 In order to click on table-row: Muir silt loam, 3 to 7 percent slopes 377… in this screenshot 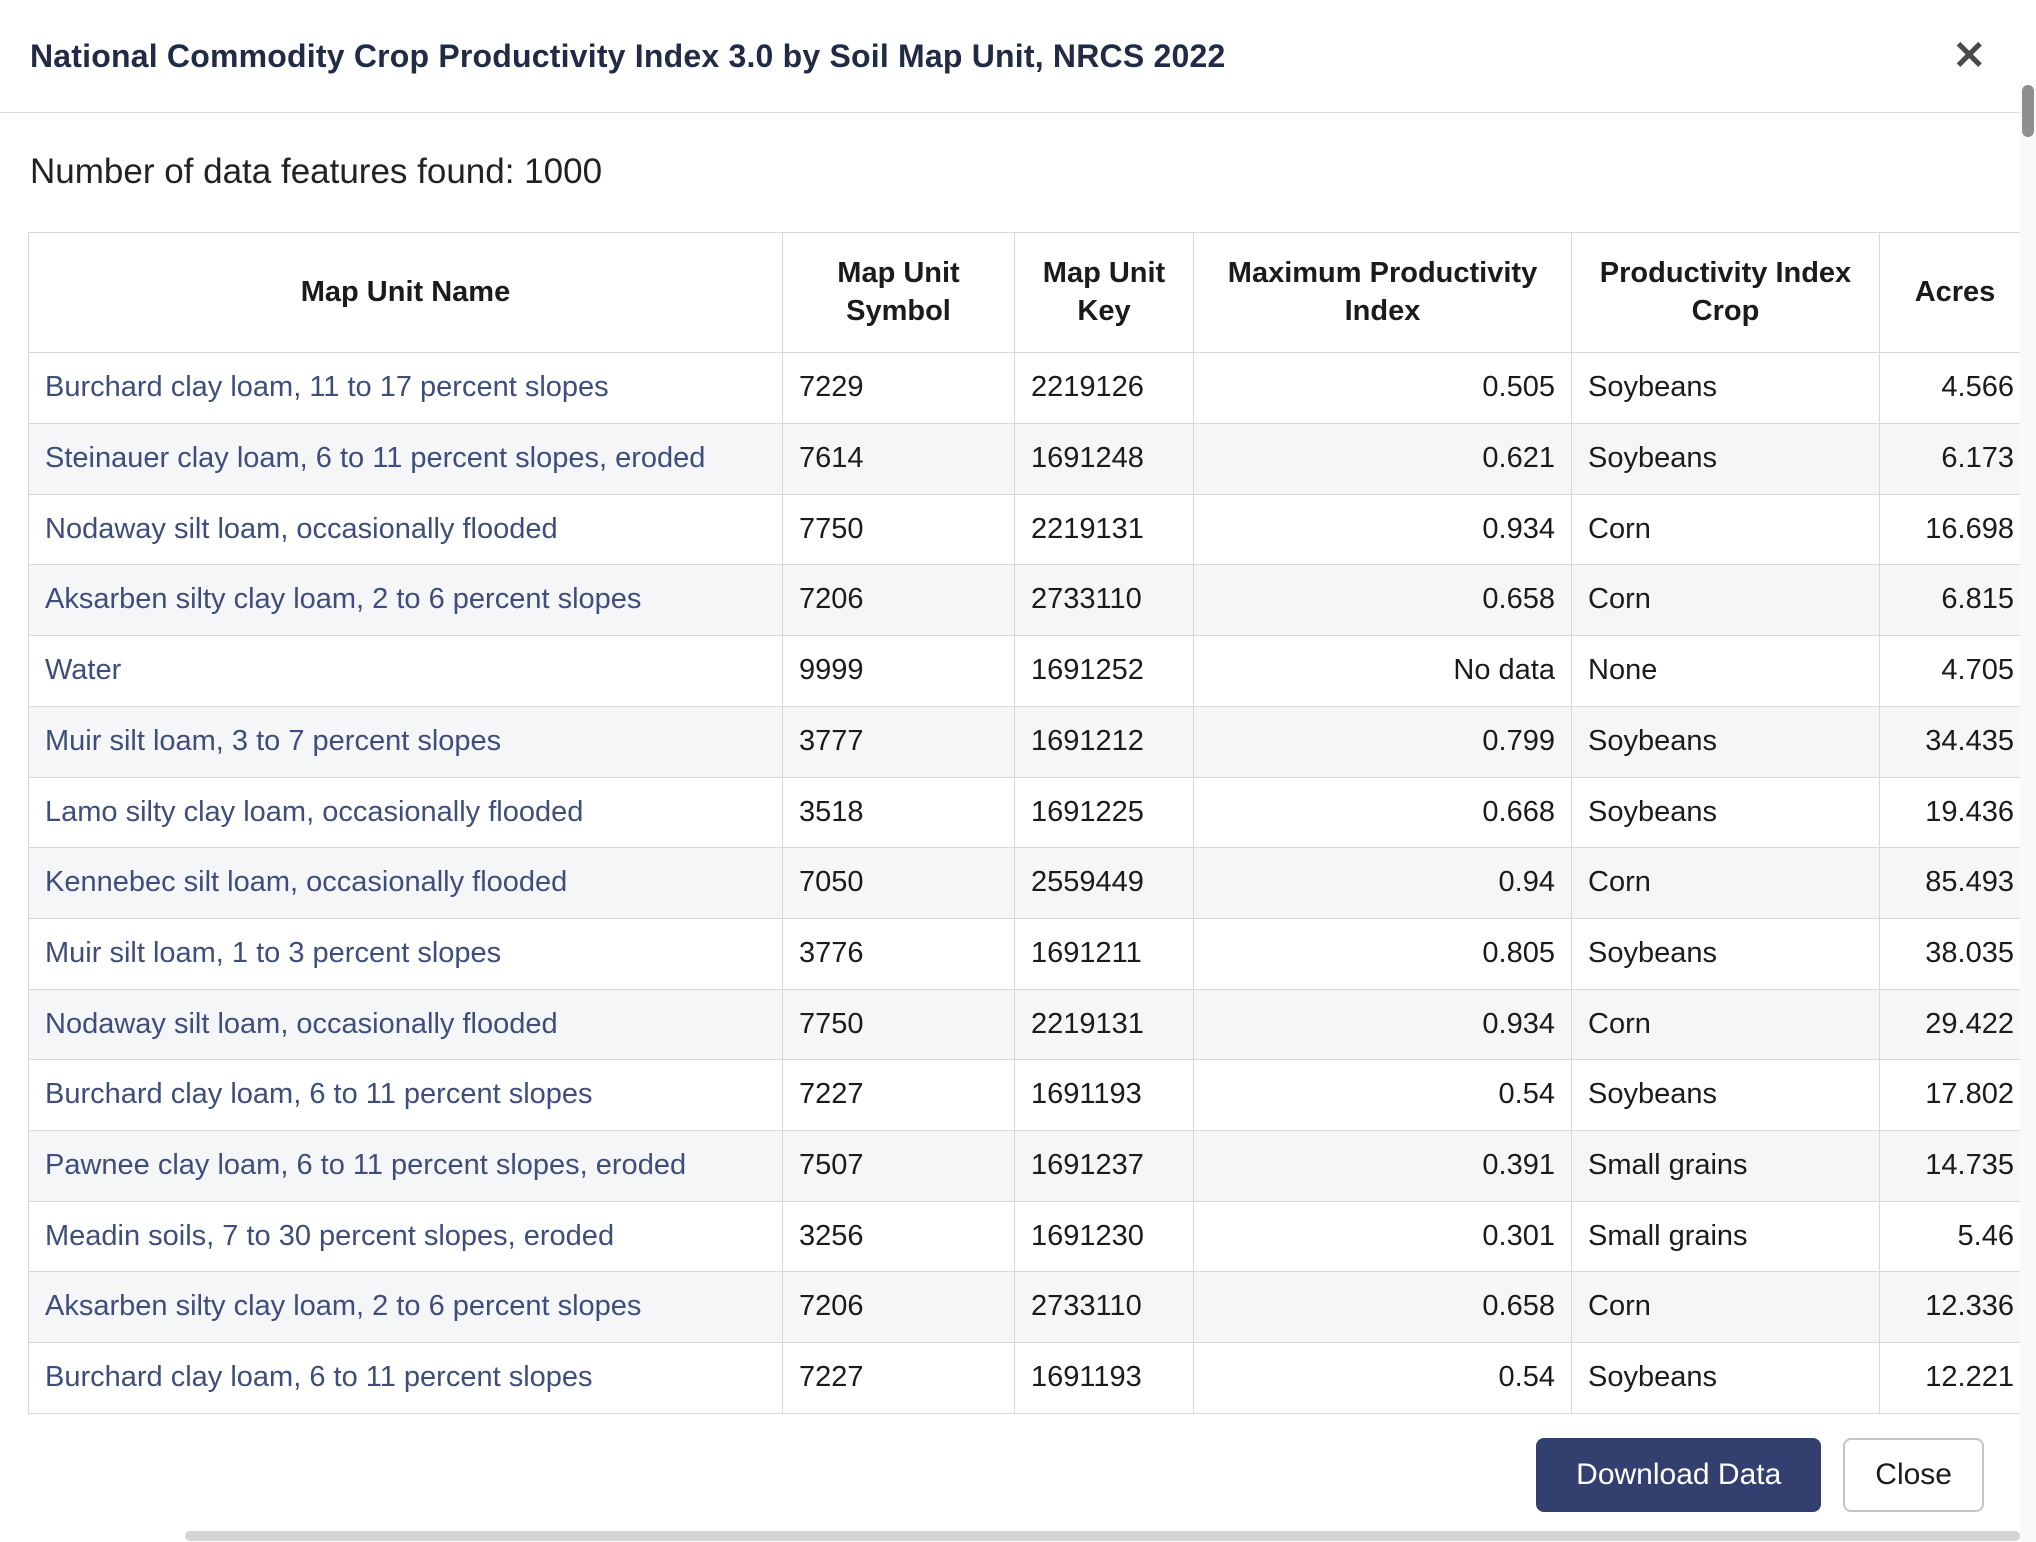, I will do `click(1024, 741)`.